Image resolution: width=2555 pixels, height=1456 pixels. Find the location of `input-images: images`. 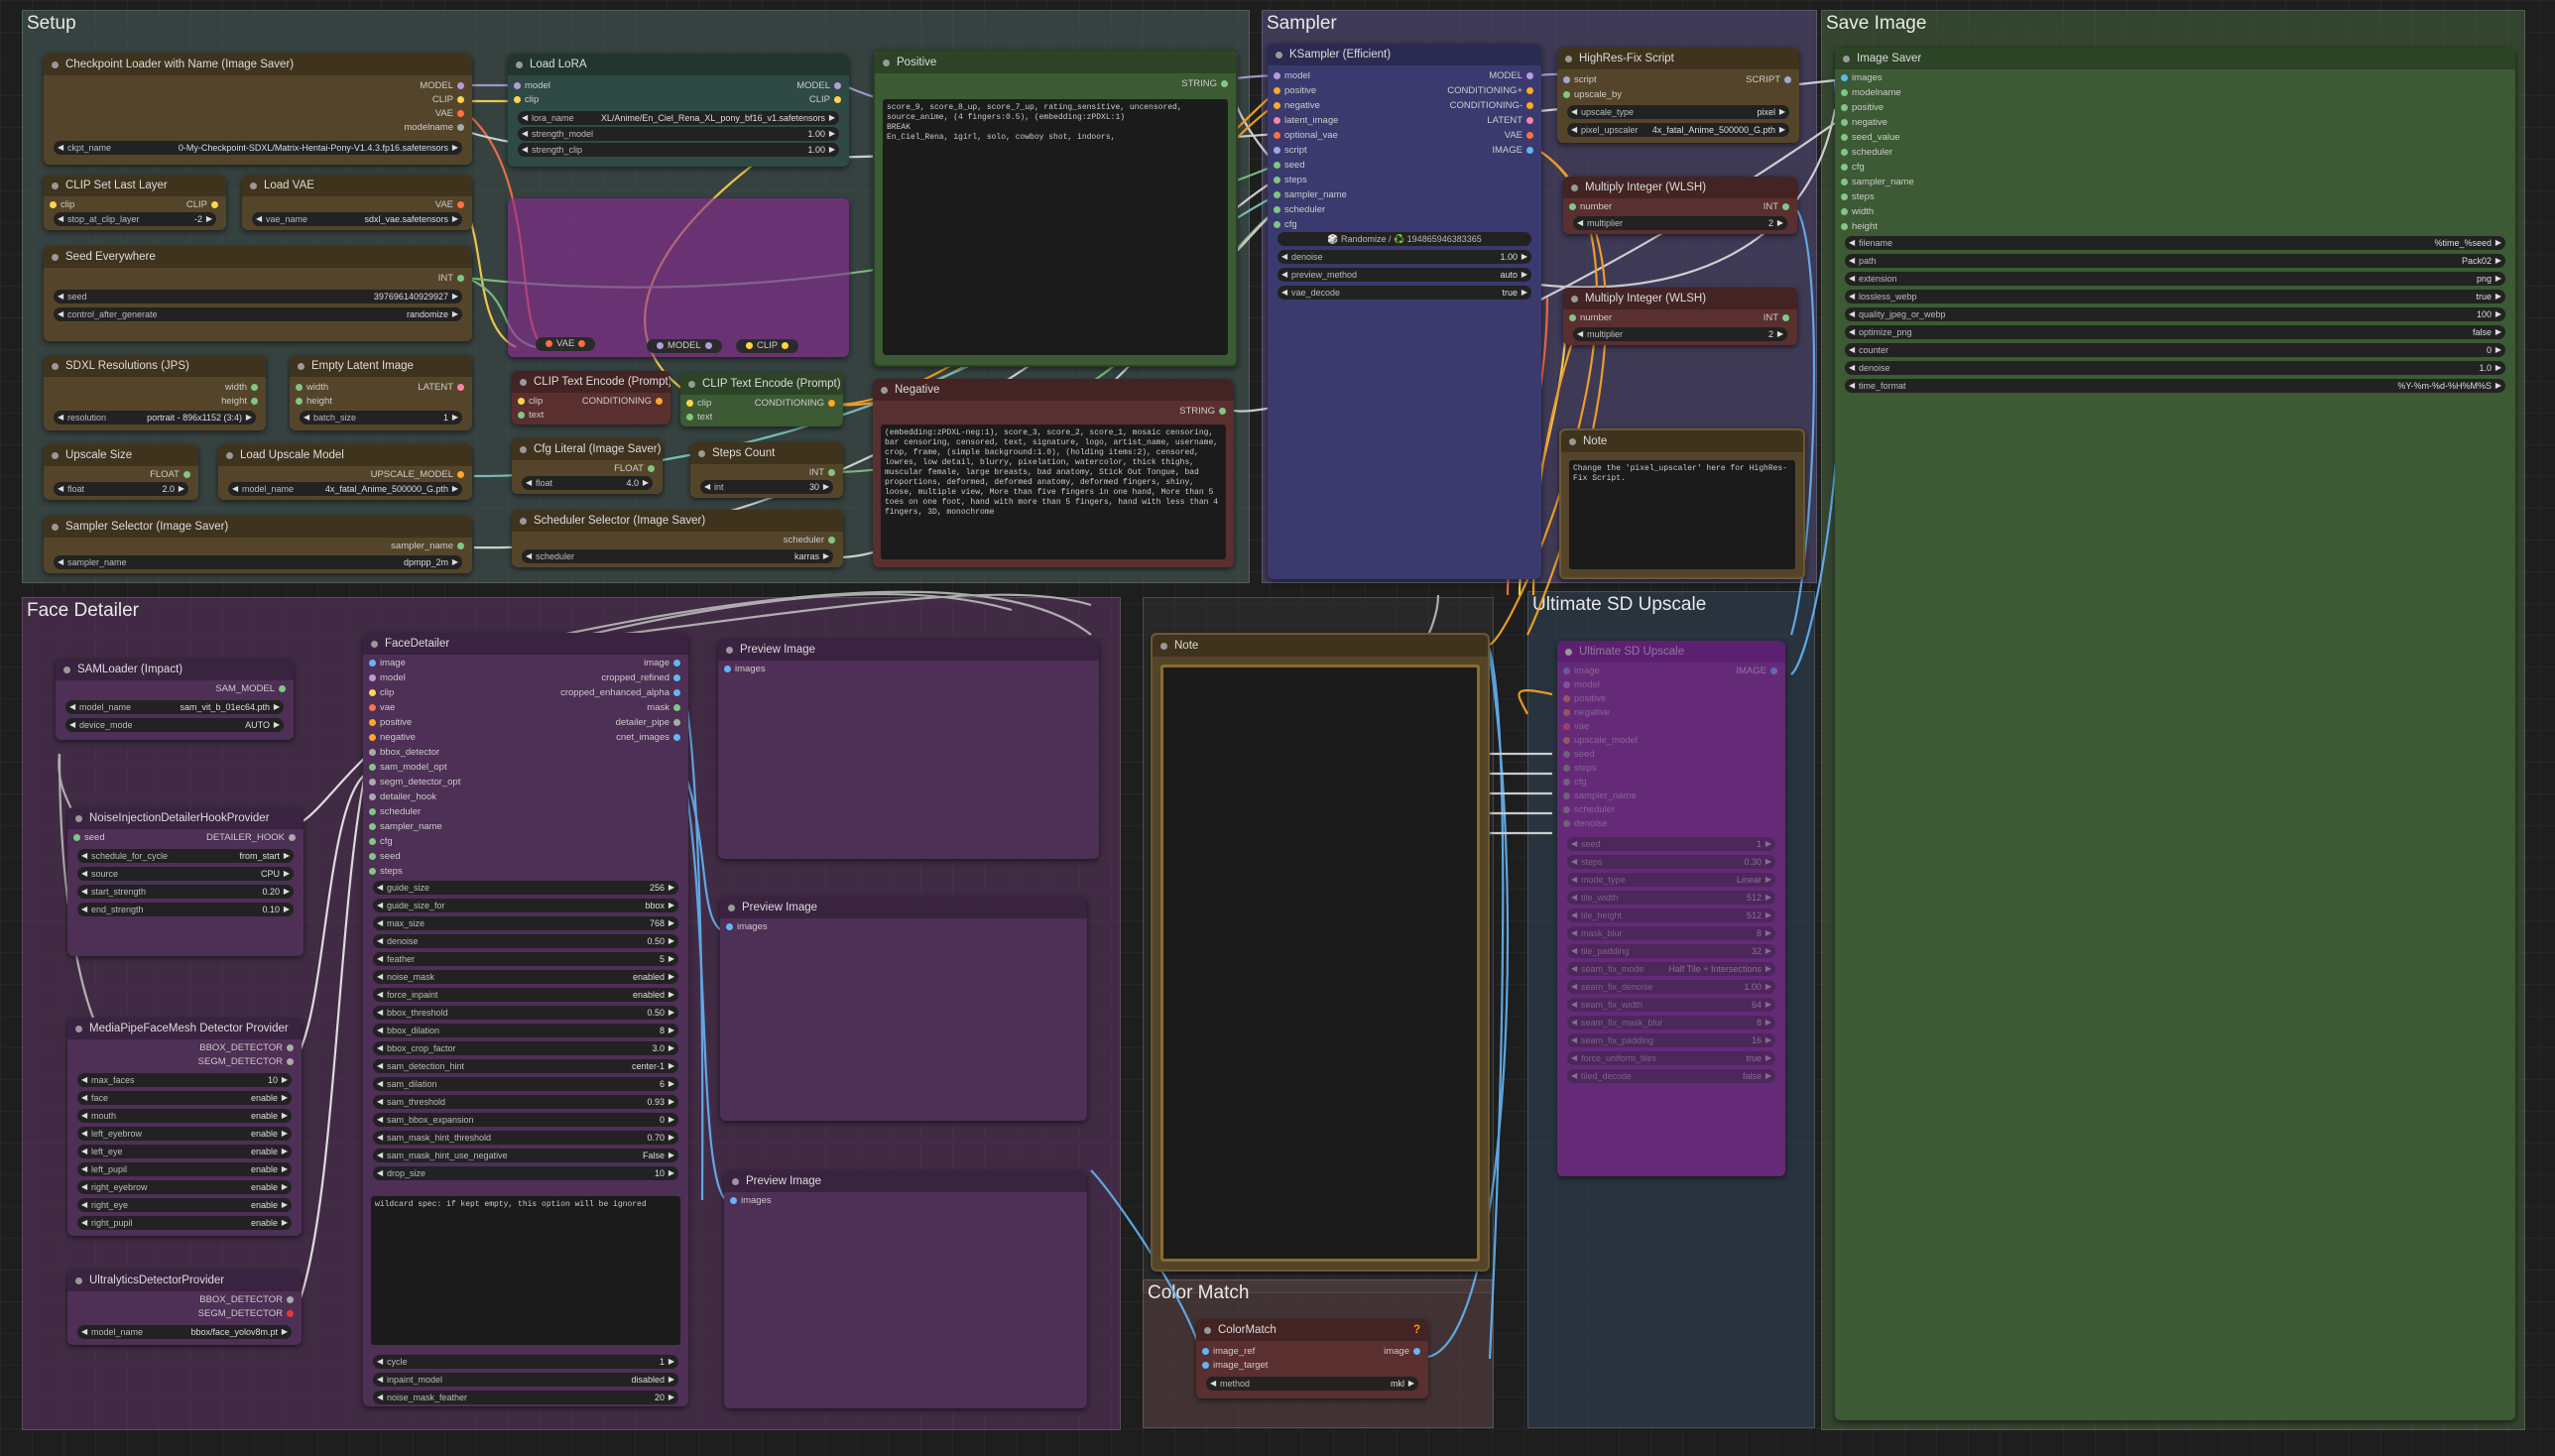

input-images: images is located at coordinates (745, 927).